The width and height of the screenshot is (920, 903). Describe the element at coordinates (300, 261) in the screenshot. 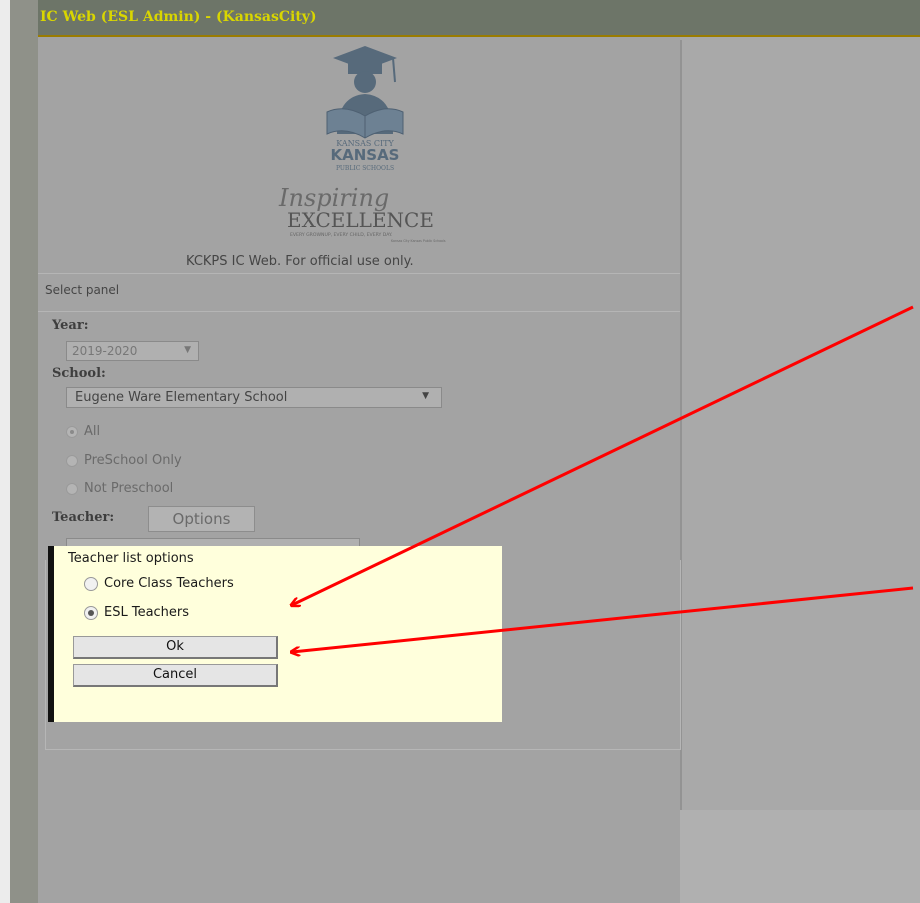

I see `official-use-notice: KCKPS IC Web. For official use only.` at that location.